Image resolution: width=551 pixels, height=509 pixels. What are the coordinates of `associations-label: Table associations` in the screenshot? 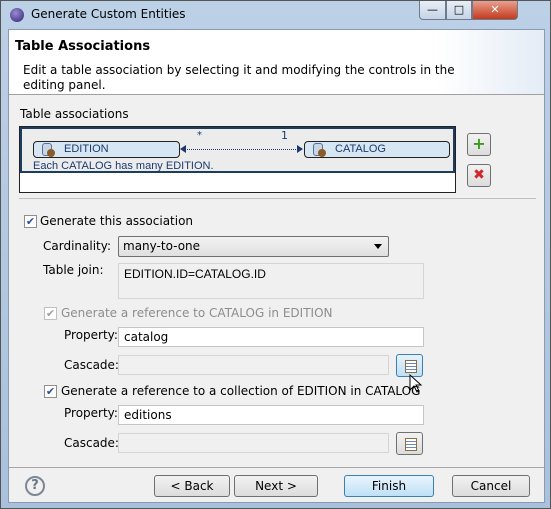 It's located at (74, 114).